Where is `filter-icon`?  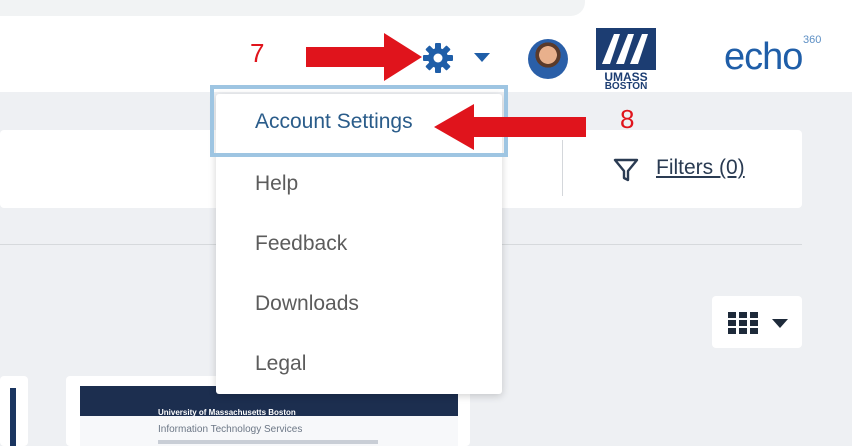
filter-icon is located at coordinates (626, 170).